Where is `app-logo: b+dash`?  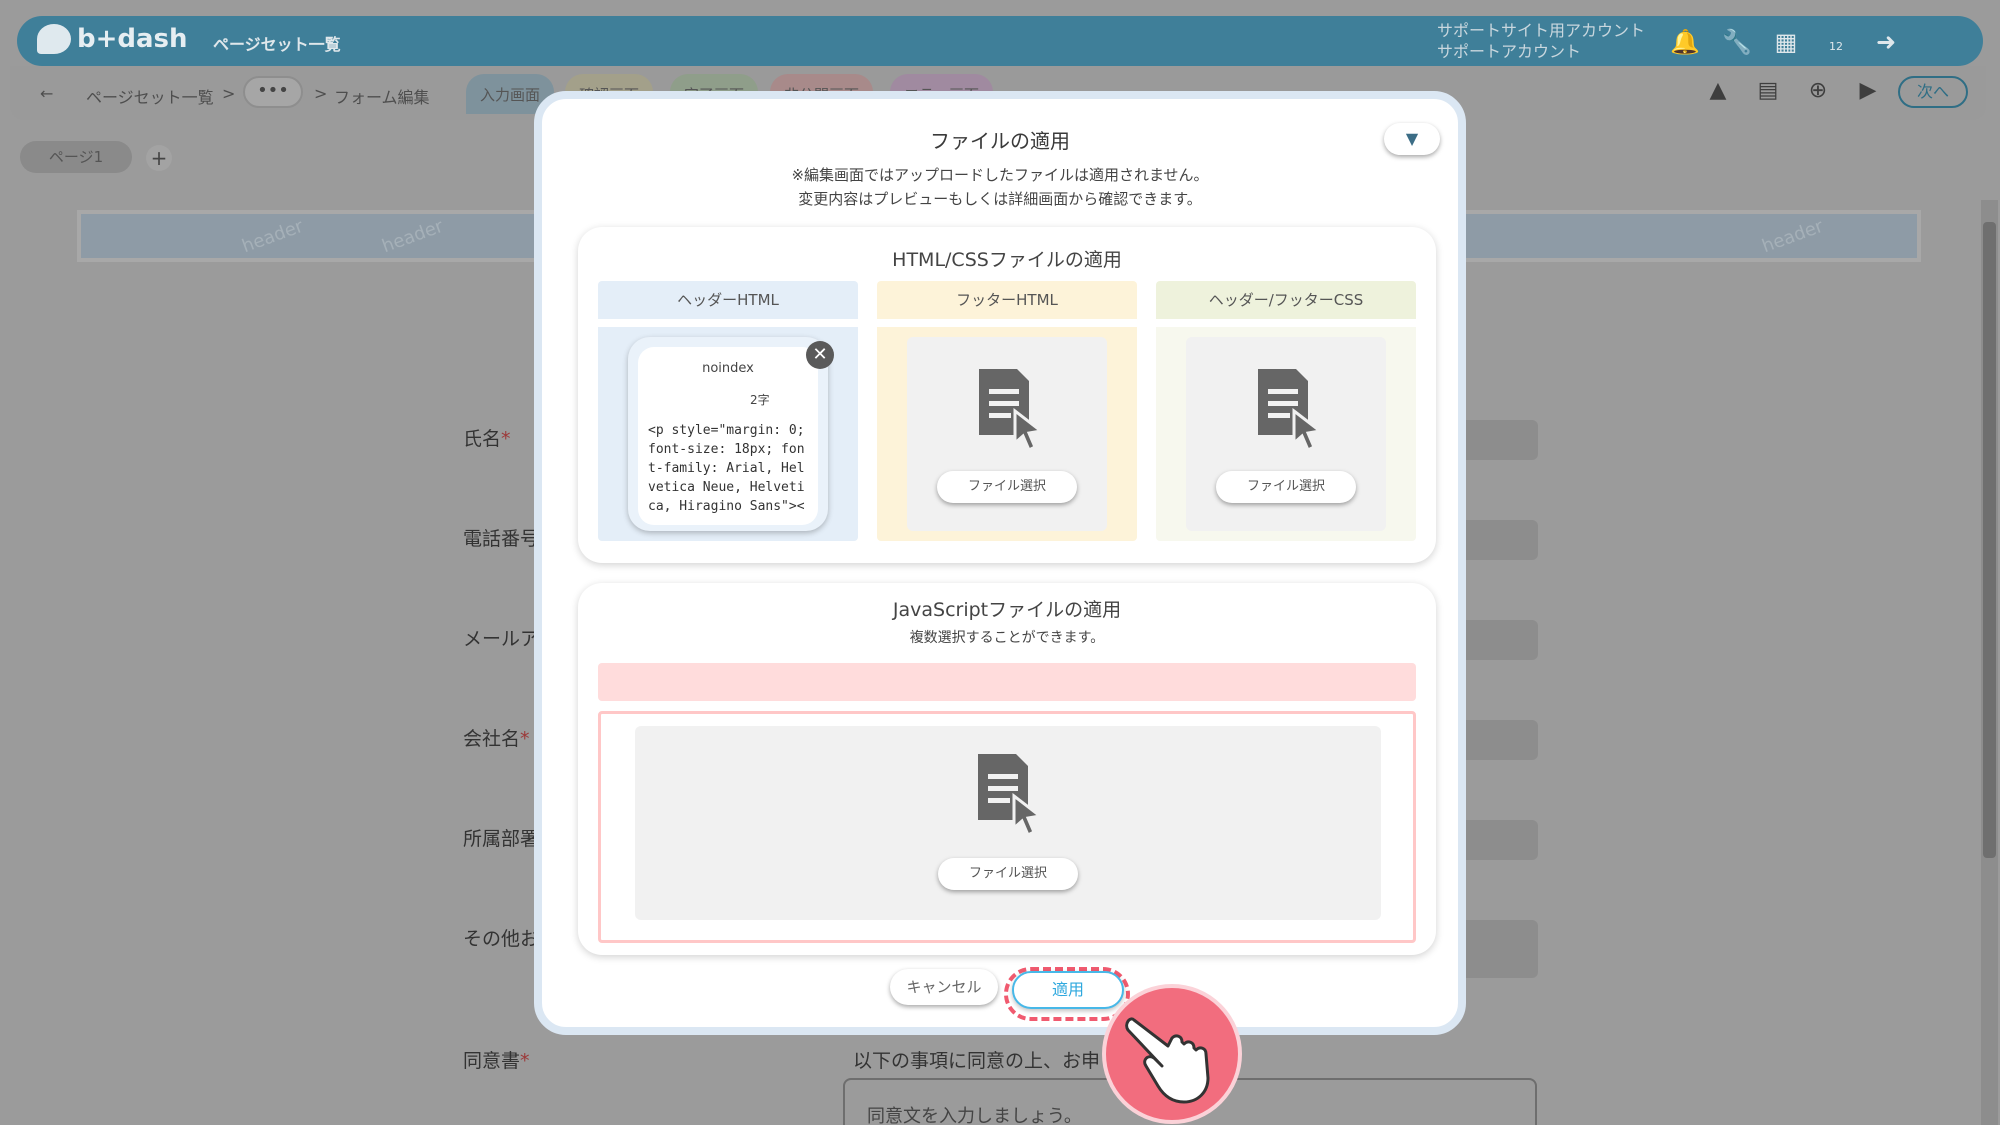 app-logo: b+dash is located at coordinates (112, 39).